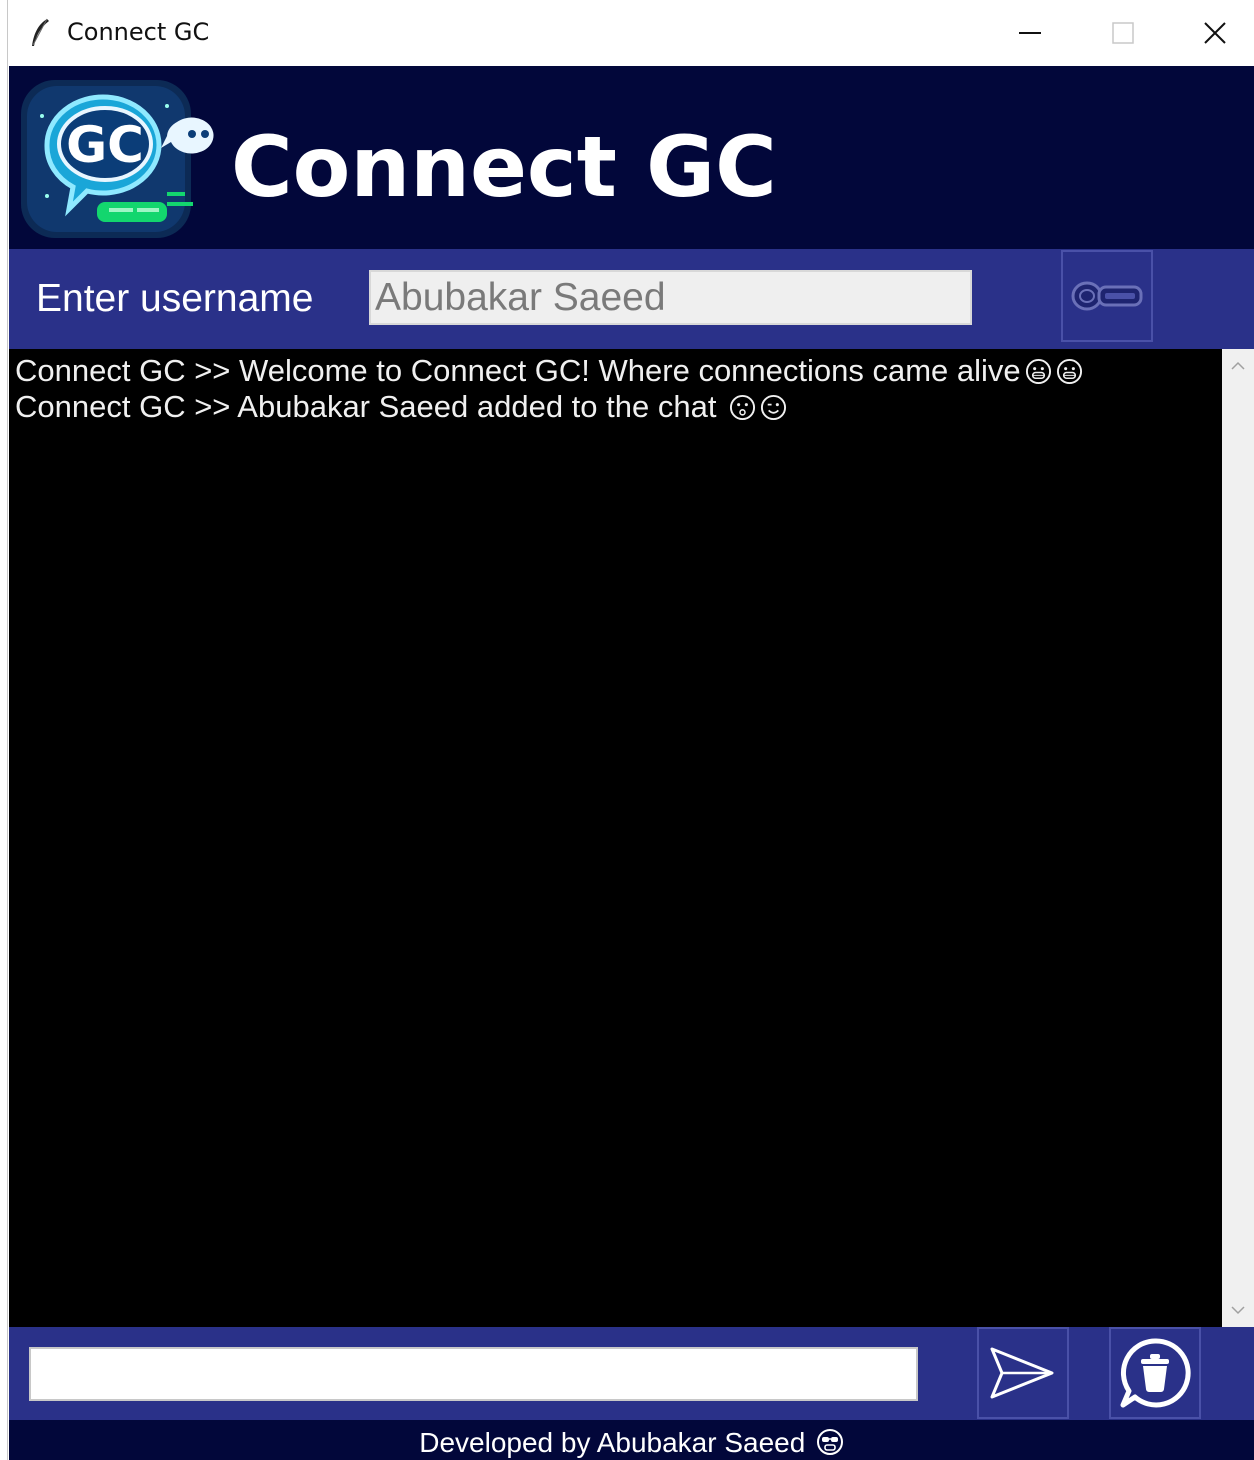 The image size is (1254, 1460). I want to click on chevron-down-icon, so click(1238, 1310).